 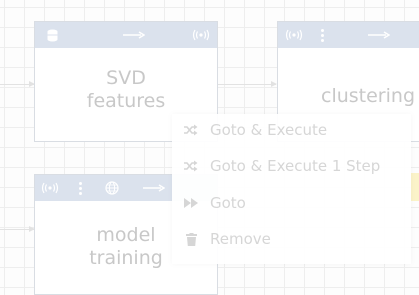 What do you see at coordinates (191, 203) in the screenshot?
I see `fast-forward-icon` at bounding box center [191, 203].